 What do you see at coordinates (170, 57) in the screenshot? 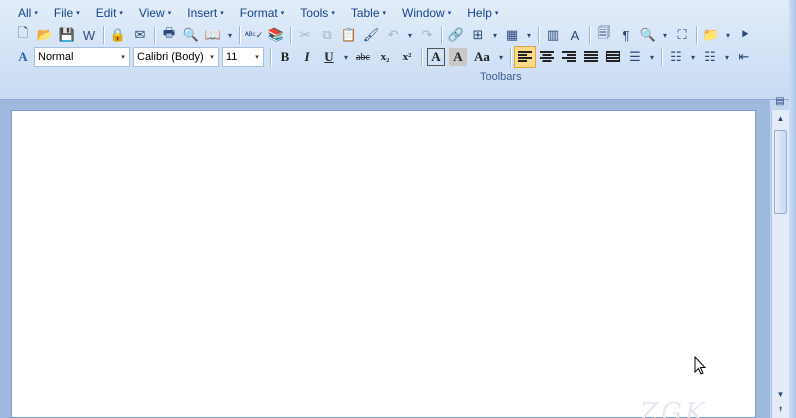
I see `font-value: Calibri (Body)` at bounding box center [170, 57].